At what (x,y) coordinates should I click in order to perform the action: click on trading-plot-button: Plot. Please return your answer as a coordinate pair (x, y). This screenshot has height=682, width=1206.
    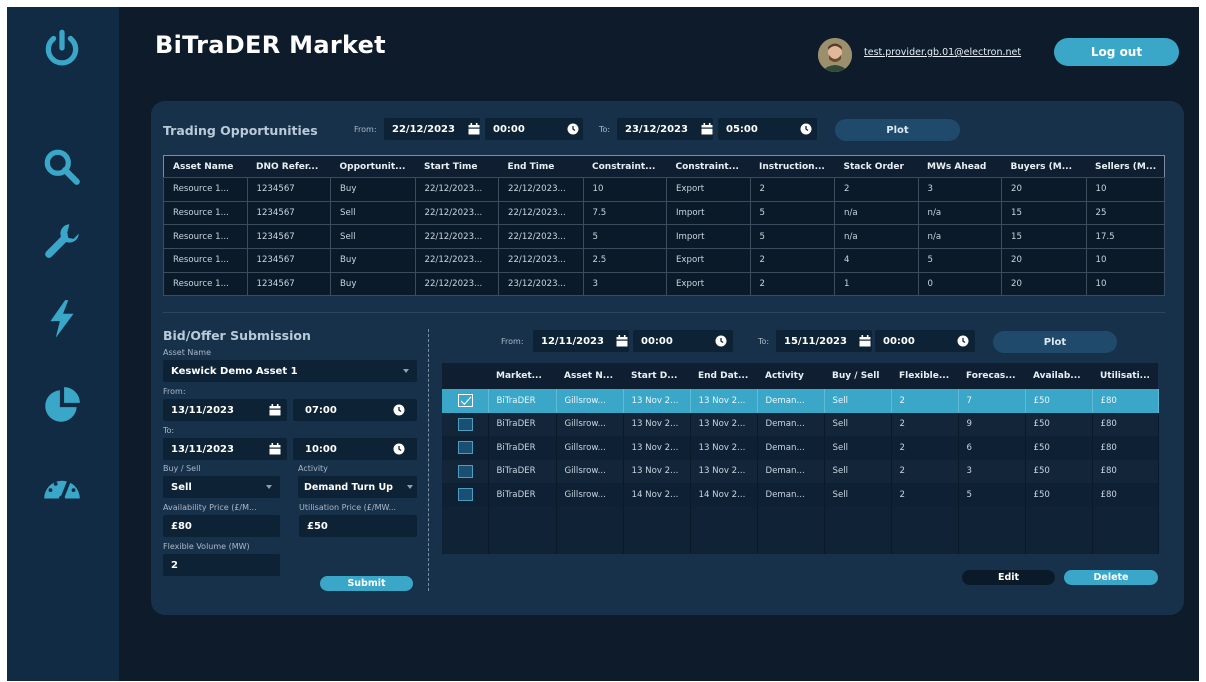
    Looking at the image, I should click on (897, 130).